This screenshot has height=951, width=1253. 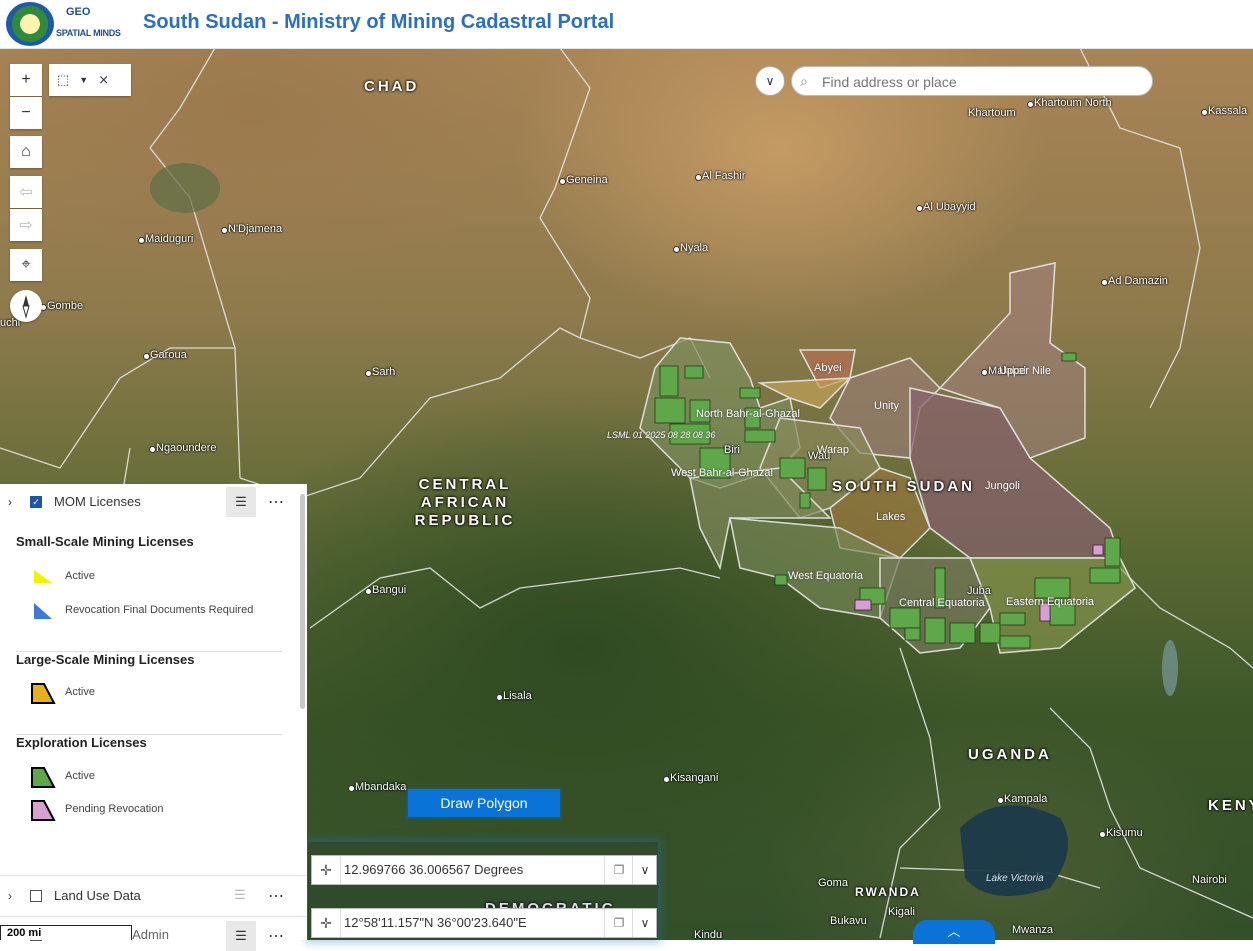 I want to click on state-label: Warap, so click(x=833, y=450).